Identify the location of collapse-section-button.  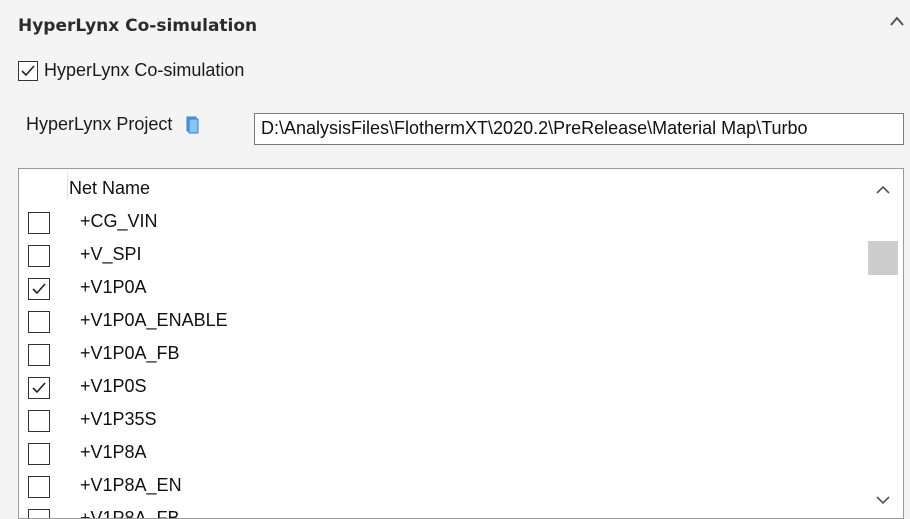
(897, 21).